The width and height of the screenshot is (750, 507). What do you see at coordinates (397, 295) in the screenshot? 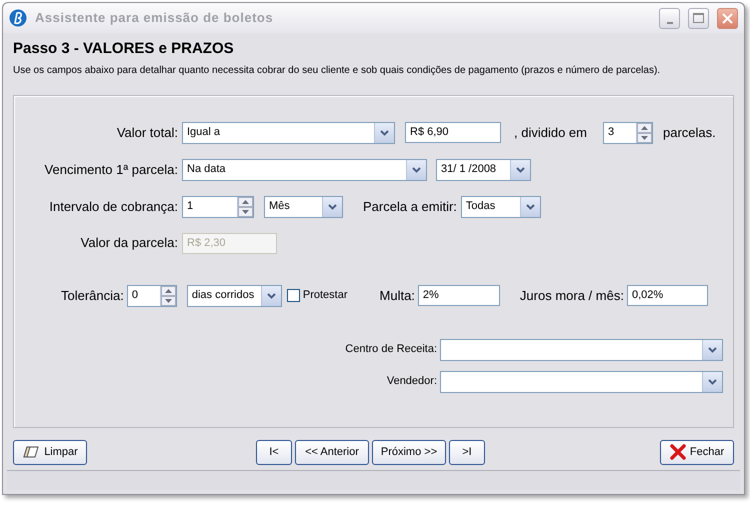
I see `field-label: Multa:` at bounding box center [397, 295].